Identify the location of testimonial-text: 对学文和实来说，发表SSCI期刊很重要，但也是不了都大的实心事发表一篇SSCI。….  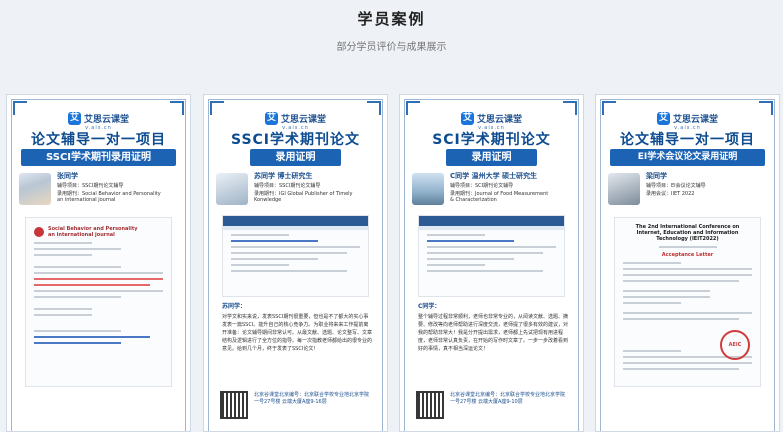
(297, 333).